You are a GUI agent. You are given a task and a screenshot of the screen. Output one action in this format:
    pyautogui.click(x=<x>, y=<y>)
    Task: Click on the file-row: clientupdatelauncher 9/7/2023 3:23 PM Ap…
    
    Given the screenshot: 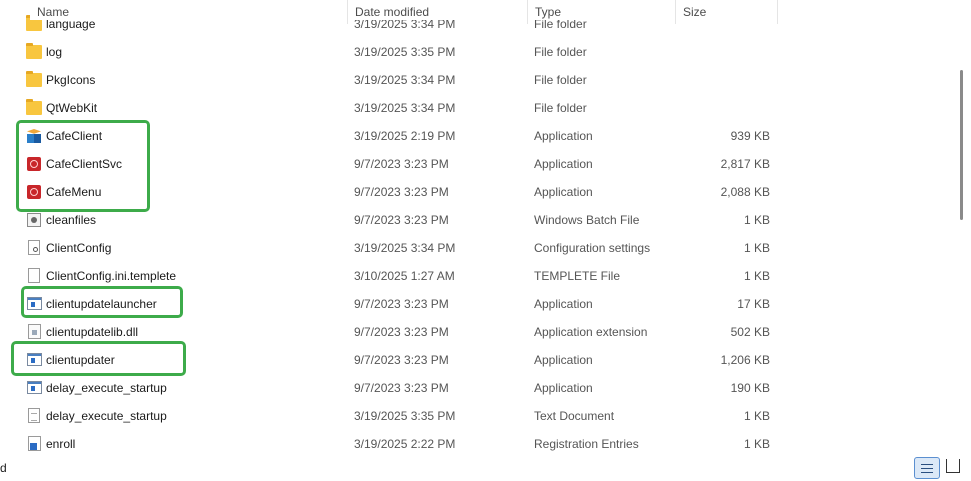 What is the action you would take?
    pyautogui.click(x=480, y=304)
    